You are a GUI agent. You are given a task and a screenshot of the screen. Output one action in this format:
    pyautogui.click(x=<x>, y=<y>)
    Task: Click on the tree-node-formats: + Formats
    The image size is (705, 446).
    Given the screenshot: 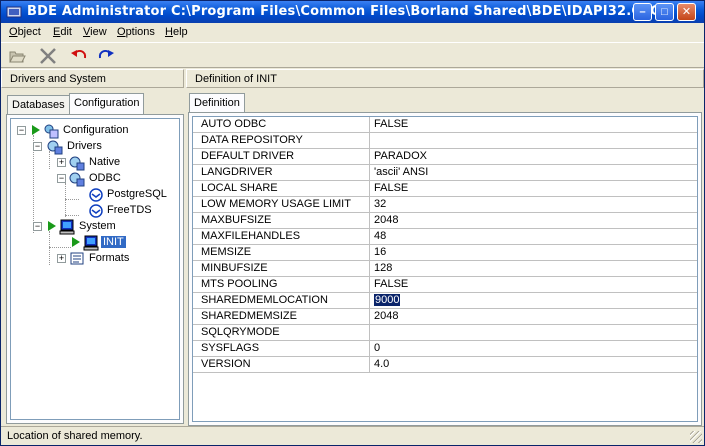 What is the action you would take?
    pyautogui.click(x=95, y=259)
    